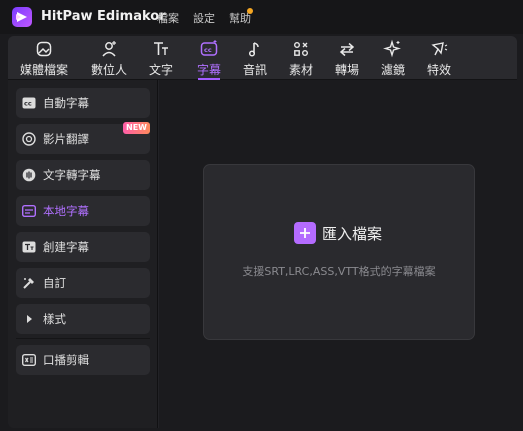  I want to click on media-icon, so click(44, 49).